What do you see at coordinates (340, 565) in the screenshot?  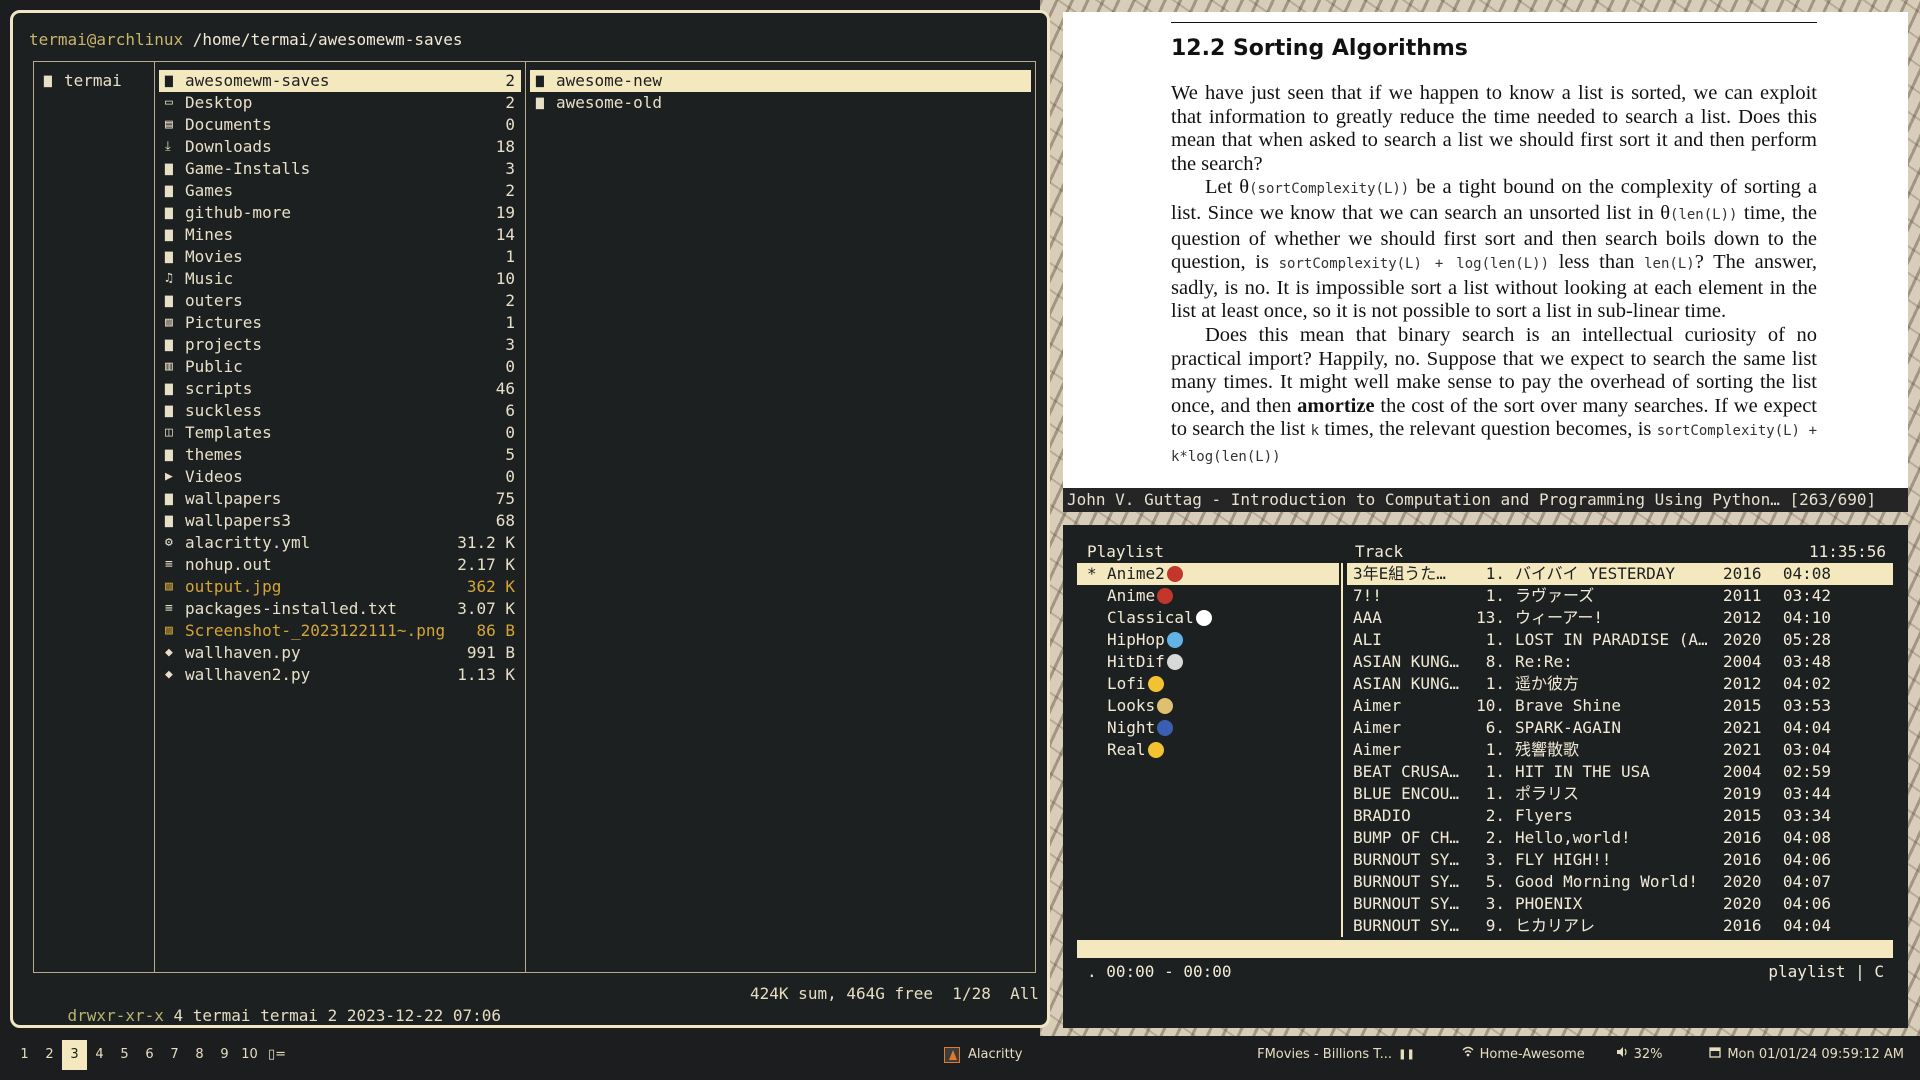 I see `file-entry: ≡ nohup.out 2.17 K` at bounding box center [340, 565].